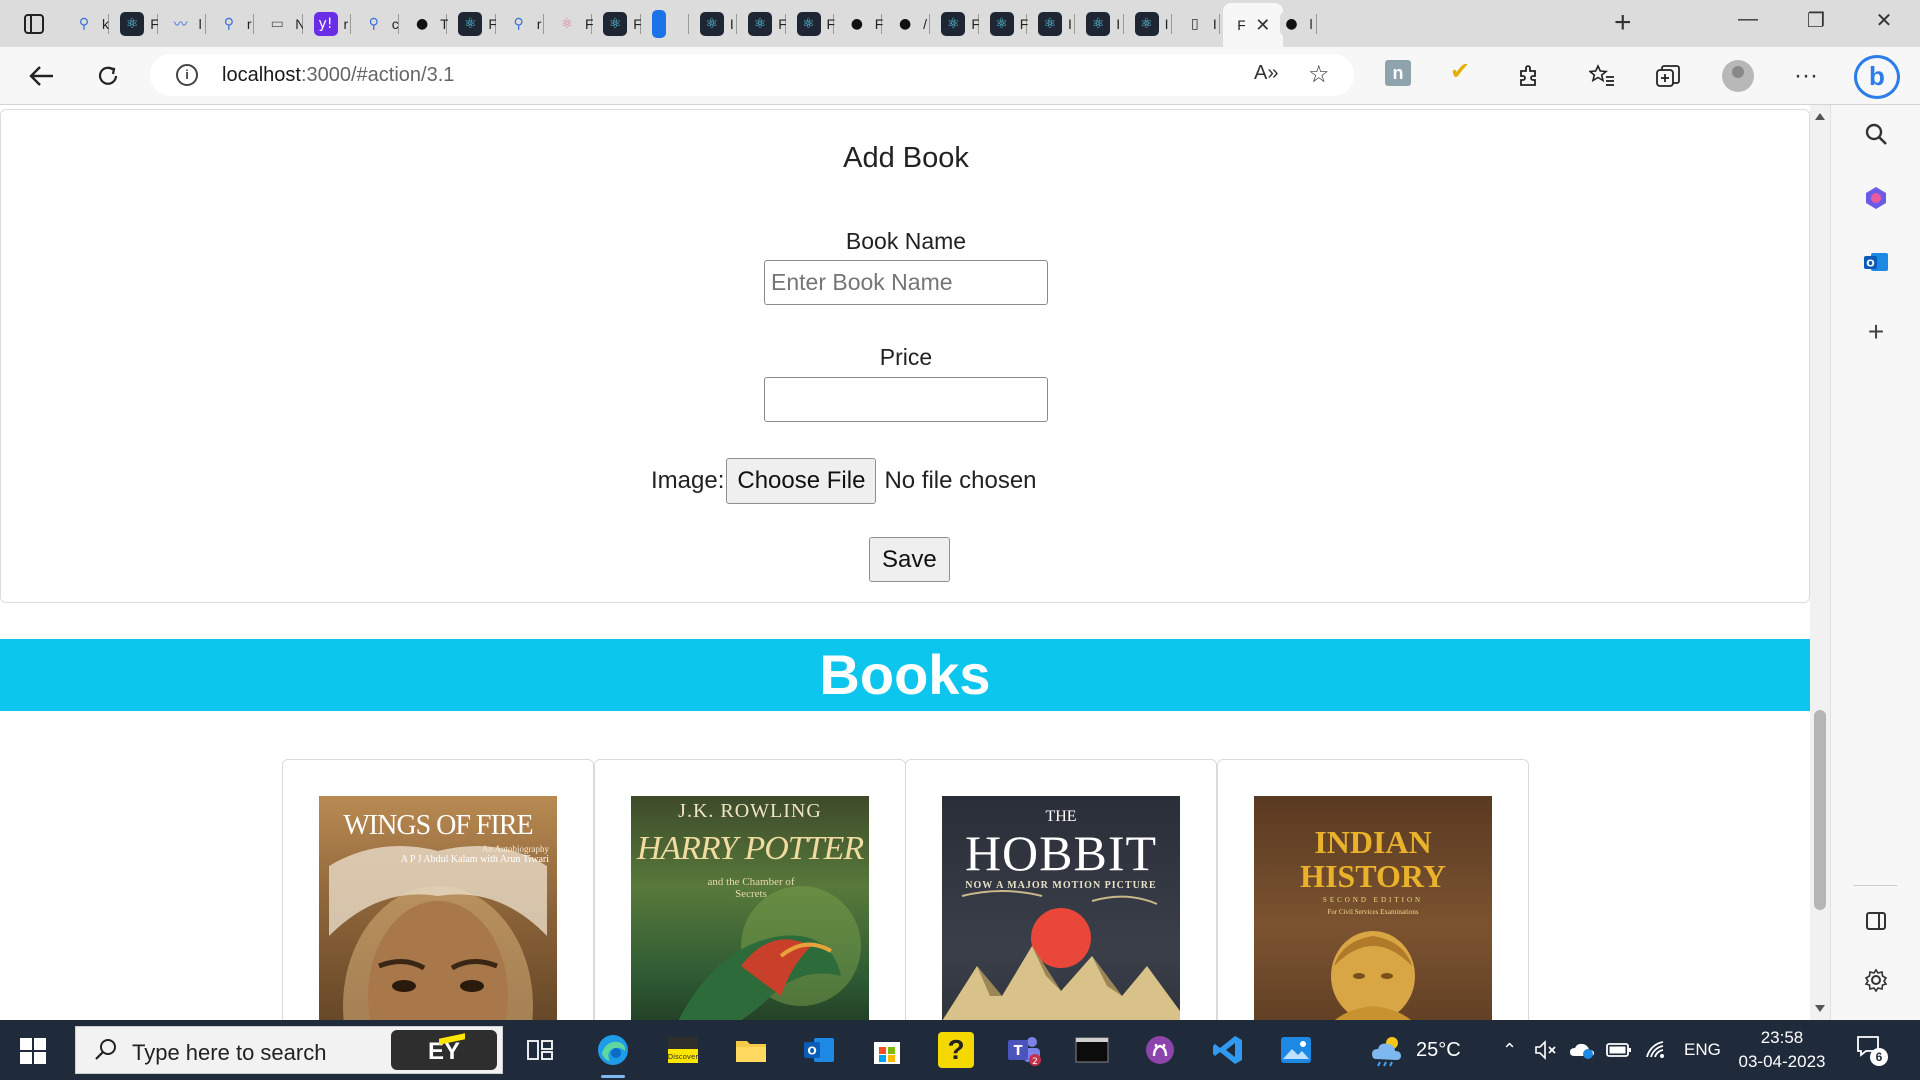 Image resolution: width=1920 pixels, height=1080 pixels. Describe the element at coordinates (1070, 24) in the screenshot. I see `tab-label: I` at that location.